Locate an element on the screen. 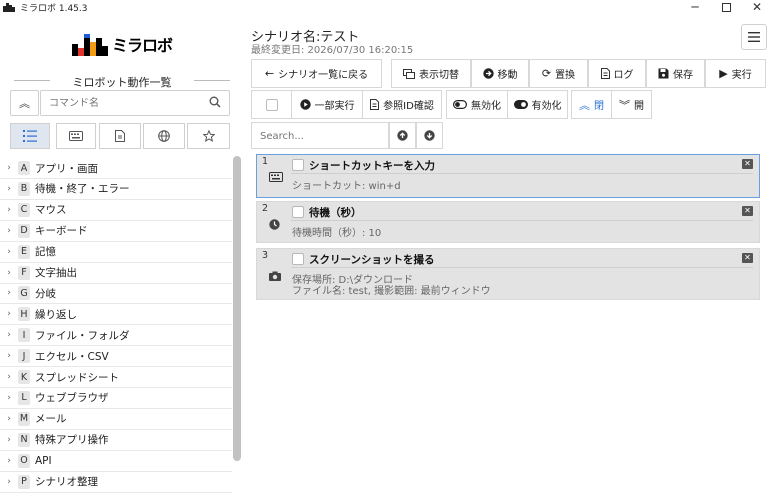 The image size is (772, 493). category-letter: K is located at coordinates (24, 377).